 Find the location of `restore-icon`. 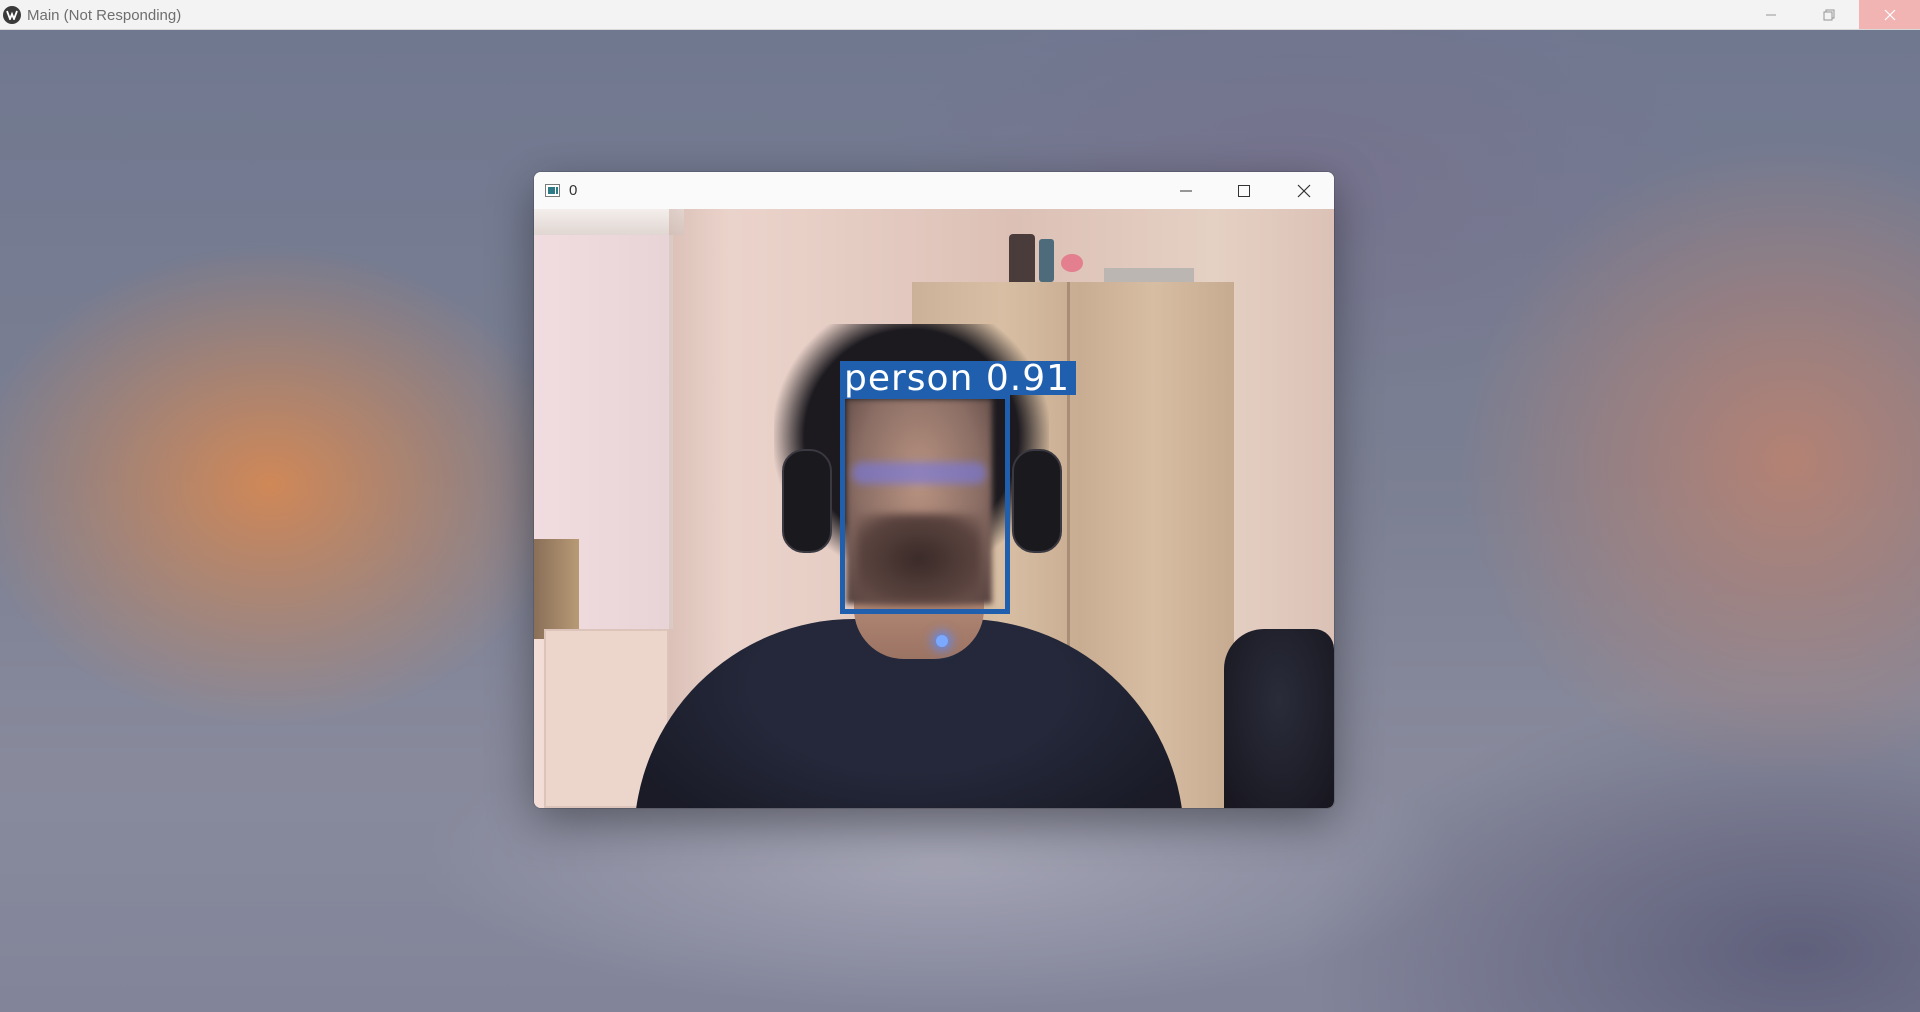

restore-icon is located at coordinates (1829, 14).